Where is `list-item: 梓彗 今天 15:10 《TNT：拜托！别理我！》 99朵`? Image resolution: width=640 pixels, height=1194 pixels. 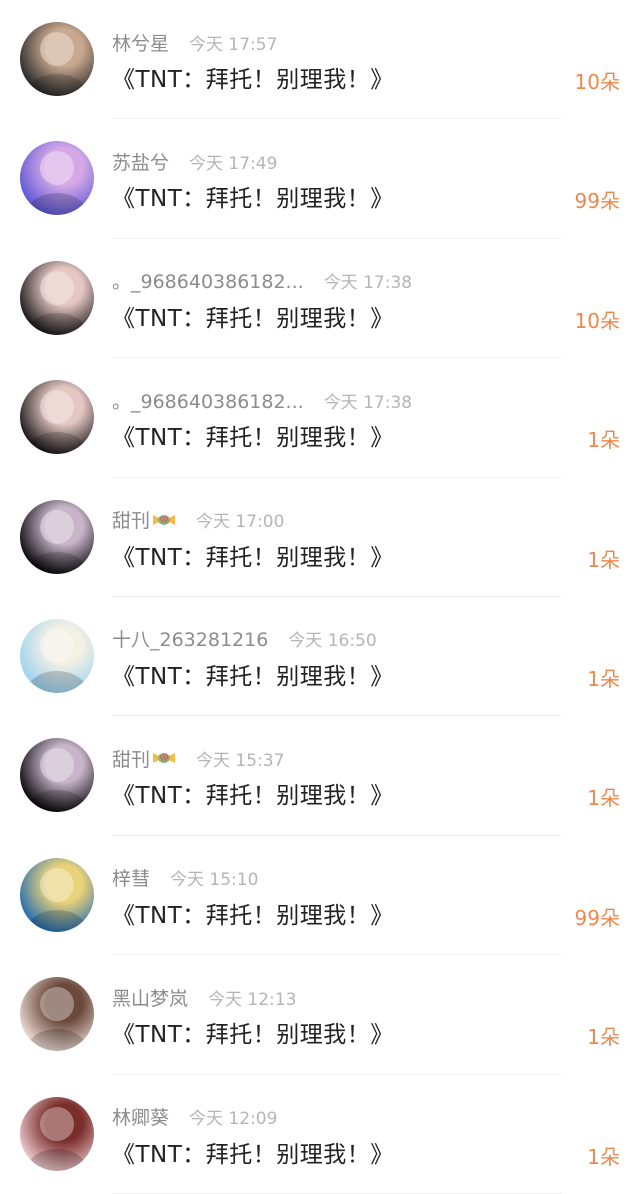 list-item: 梓彗 今天 15:10 《TNT：拜托！别理我！》 99朵 is located at coordinates (320, 896).